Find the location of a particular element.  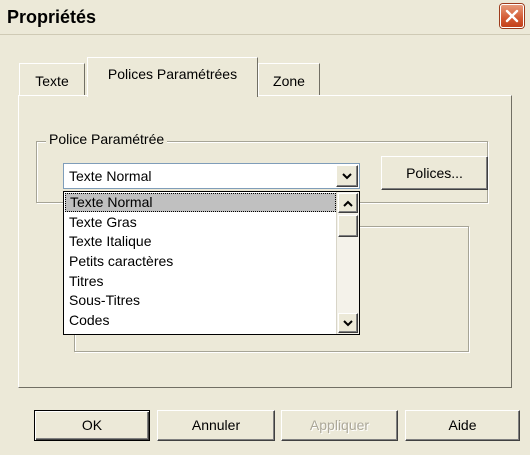

scroll-up-button is located at coordinates (348, 203).